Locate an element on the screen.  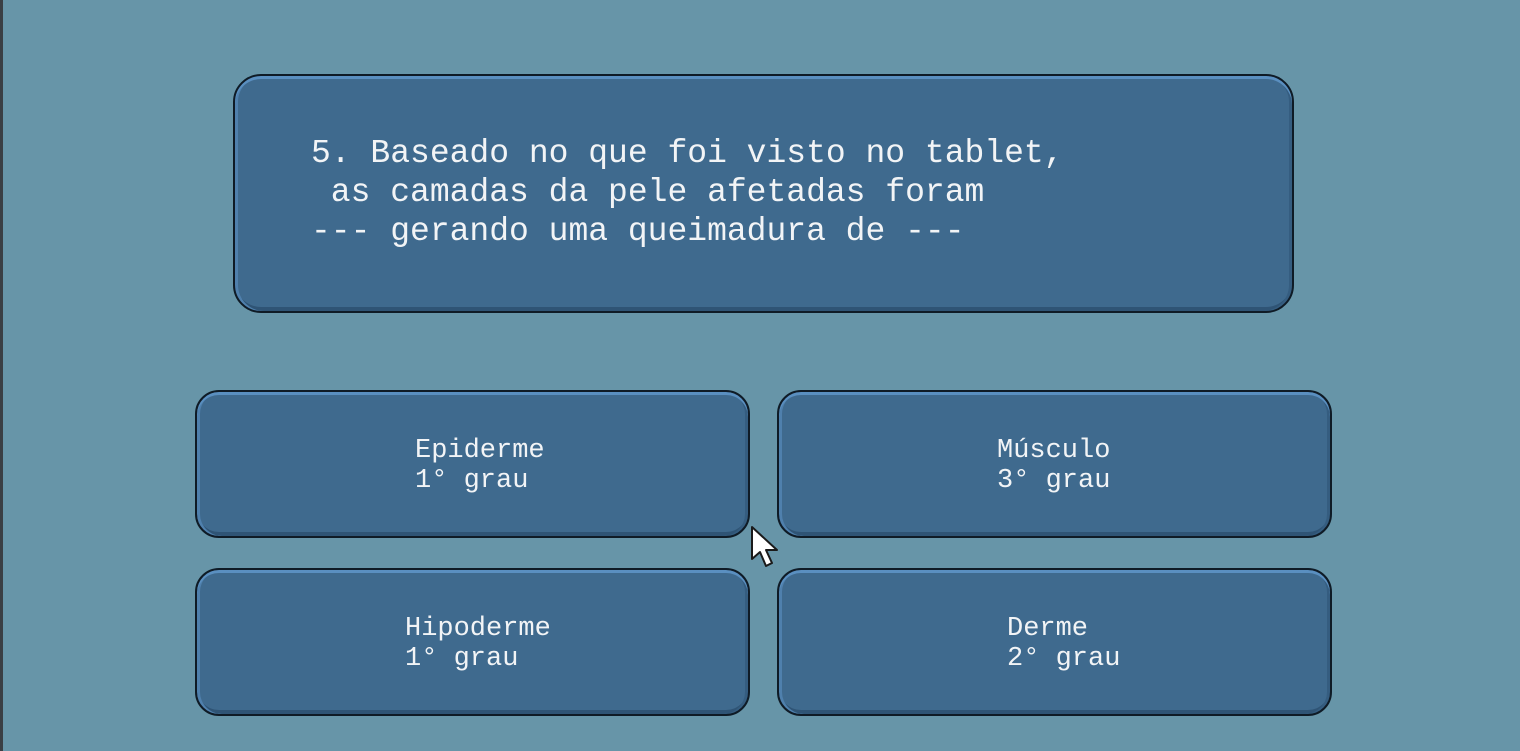
answer-label: Músculo 3° grau is located at coordinates (1054, 466).